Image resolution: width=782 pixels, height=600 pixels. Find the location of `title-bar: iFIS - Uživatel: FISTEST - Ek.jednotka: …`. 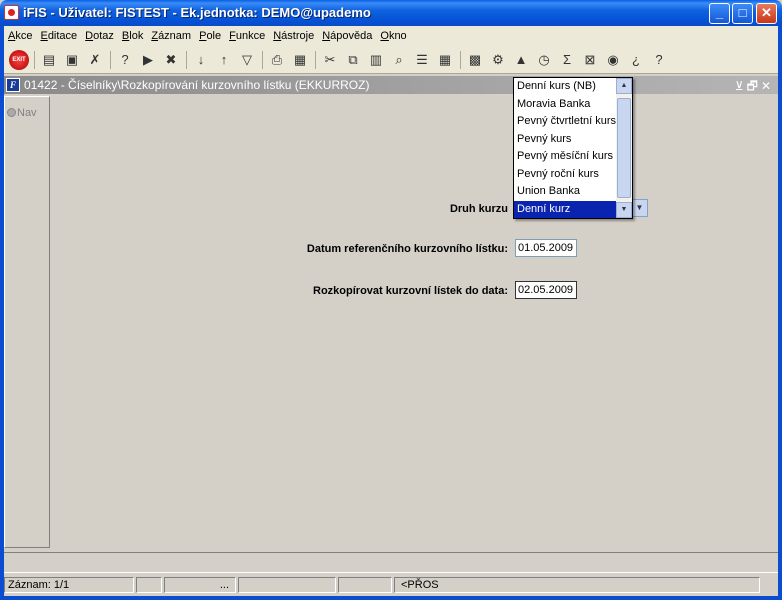

title-bar: iFIS - Uživatel: FISTEST - Ek.jednotka: … is located at coordinates (391, 13).